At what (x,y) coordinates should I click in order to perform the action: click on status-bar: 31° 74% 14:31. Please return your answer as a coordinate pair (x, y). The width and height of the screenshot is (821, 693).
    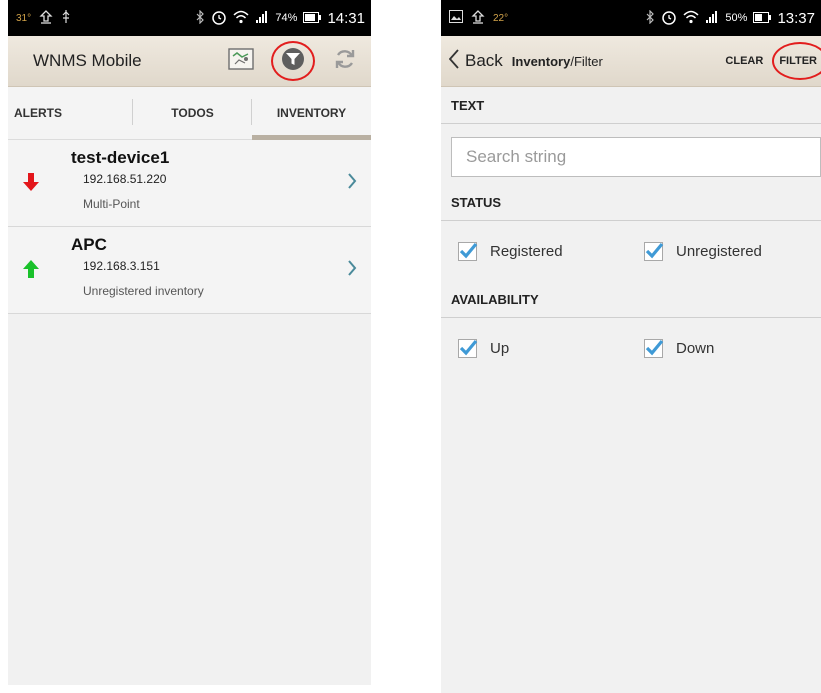
    Looking at the image, I should click on (189, 18).